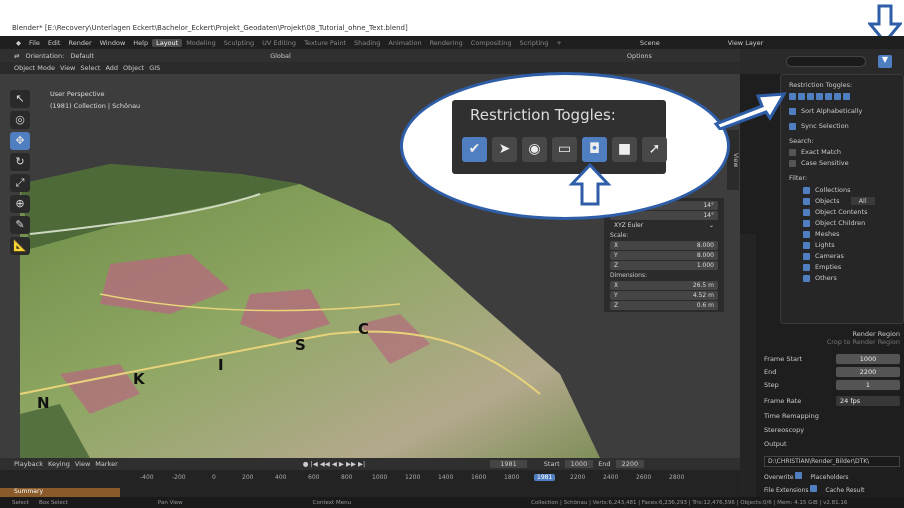 This screenshot has width=904, height=508. What do you see at coordinates (677, 477) in the screenshot?
I see `ruler-tick: 2800` at bounding box center [677, 477].